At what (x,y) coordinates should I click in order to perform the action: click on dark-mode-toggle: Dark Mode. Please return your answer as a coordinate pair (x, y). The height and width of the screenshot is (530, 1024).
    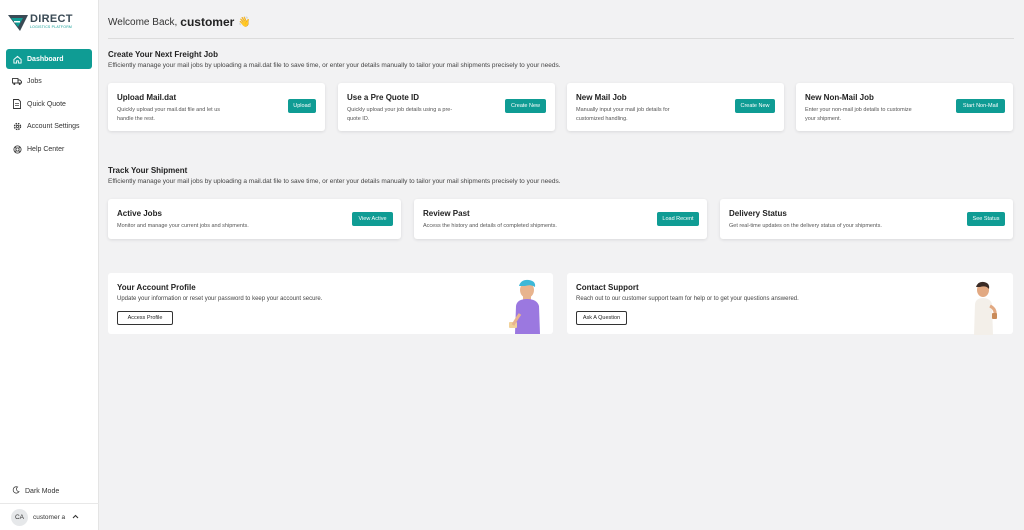
    Looking at the image, I should click on (35, 491).